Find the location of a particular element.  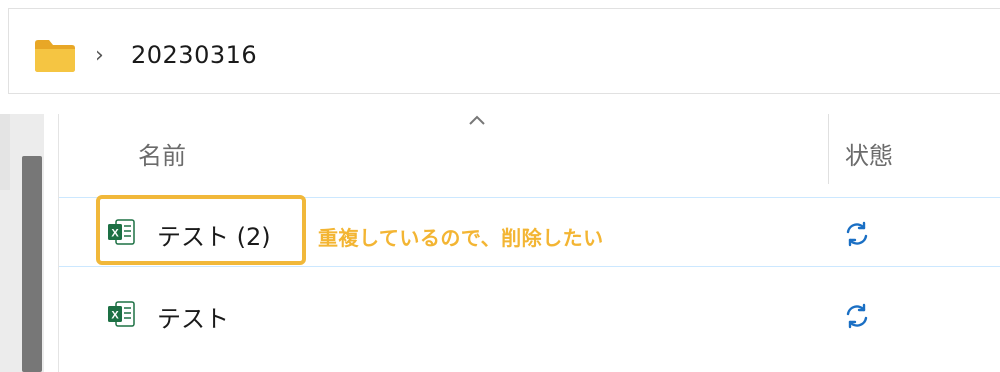

column-divider is located at coordinates (828, 149).